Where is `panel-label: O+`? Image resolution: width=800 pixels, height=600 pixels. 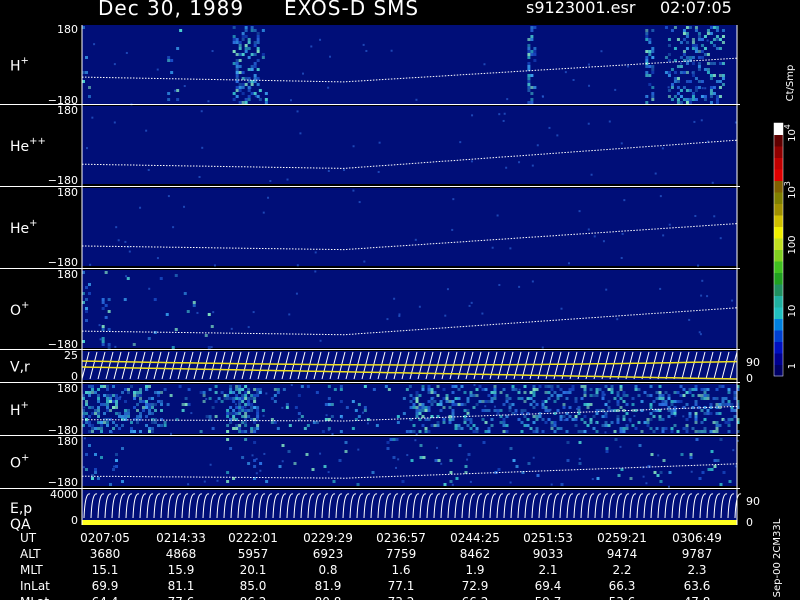
panel-label: O+ is located at coordinates (19, 462).